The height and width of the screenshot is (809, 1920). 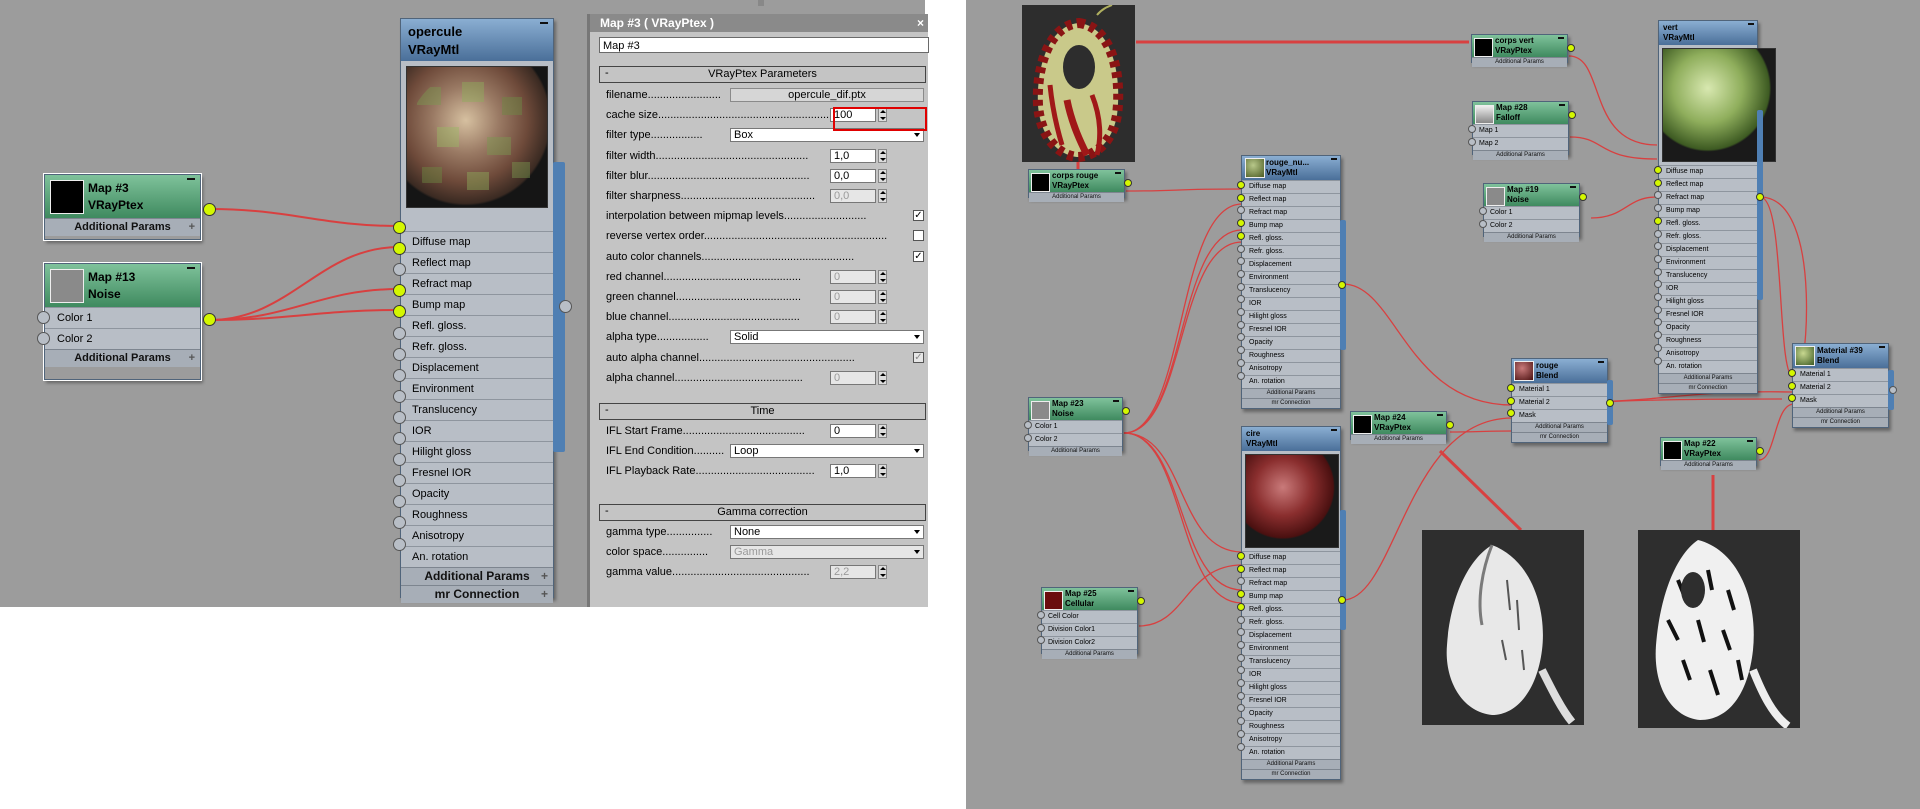 I want to click on slot-anisotropy: Anisotropy, so click(x=1708, y=353).